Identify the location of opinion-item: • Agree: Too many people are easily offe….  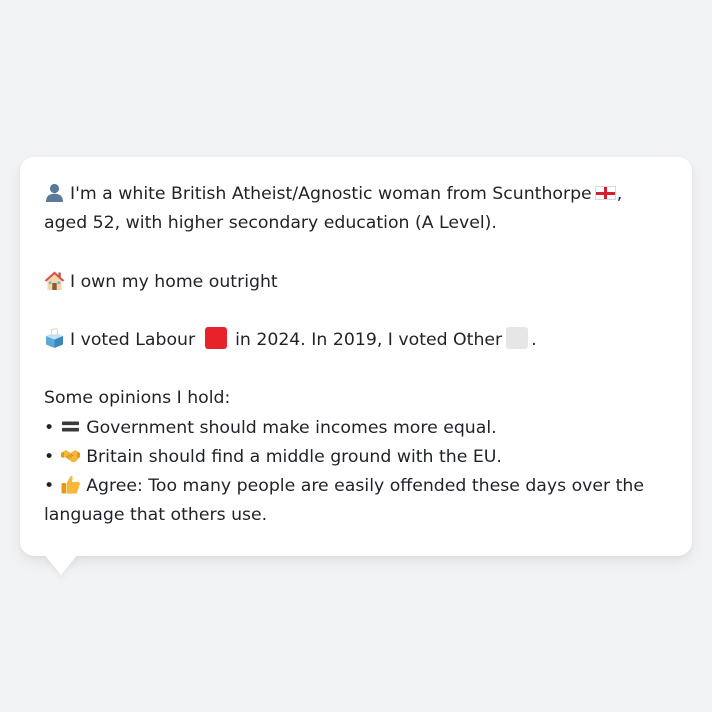
(356, 501).